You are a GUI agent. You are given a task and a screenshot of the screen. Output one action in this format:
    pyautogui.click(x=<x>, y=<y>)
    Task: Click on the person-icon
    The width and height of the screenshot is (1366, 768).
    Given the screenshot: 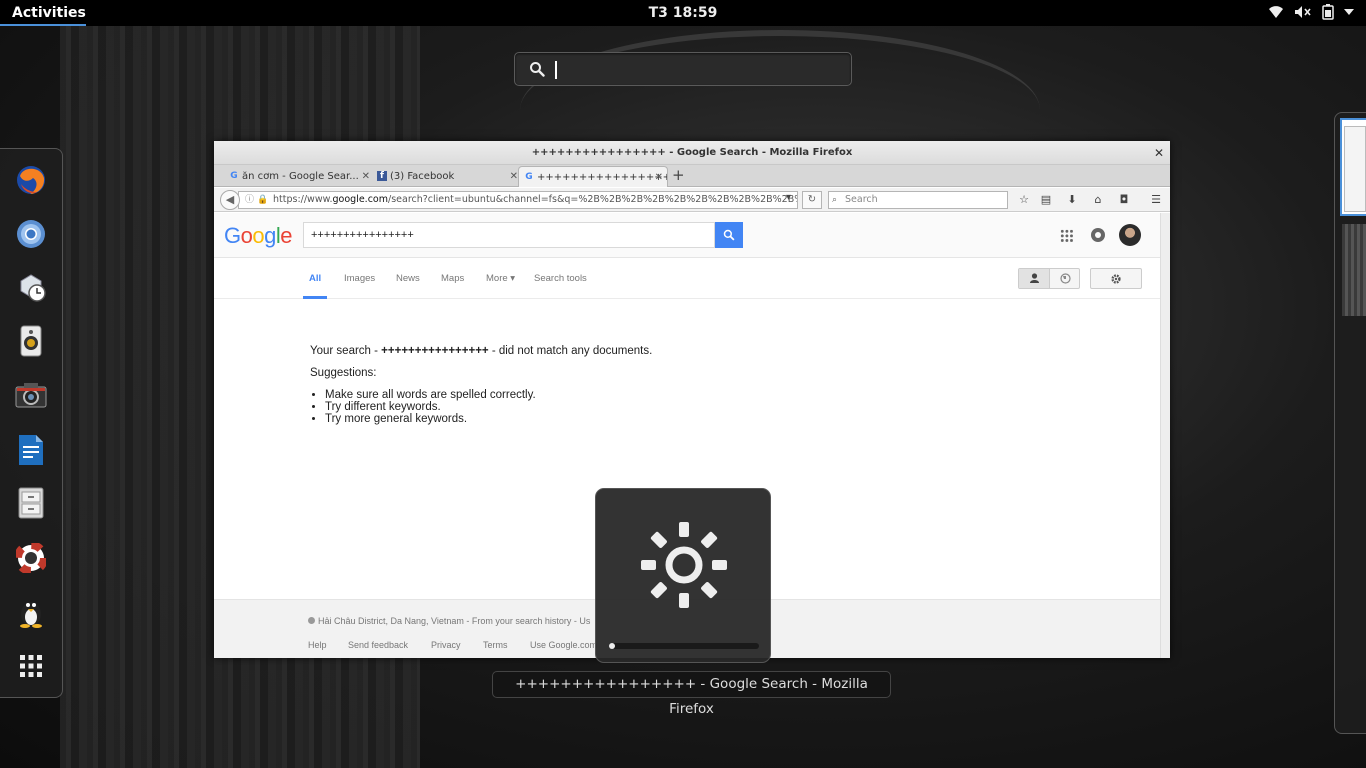 What is the action you would take?
    pyautogui.click(x=1034, y=278)
    